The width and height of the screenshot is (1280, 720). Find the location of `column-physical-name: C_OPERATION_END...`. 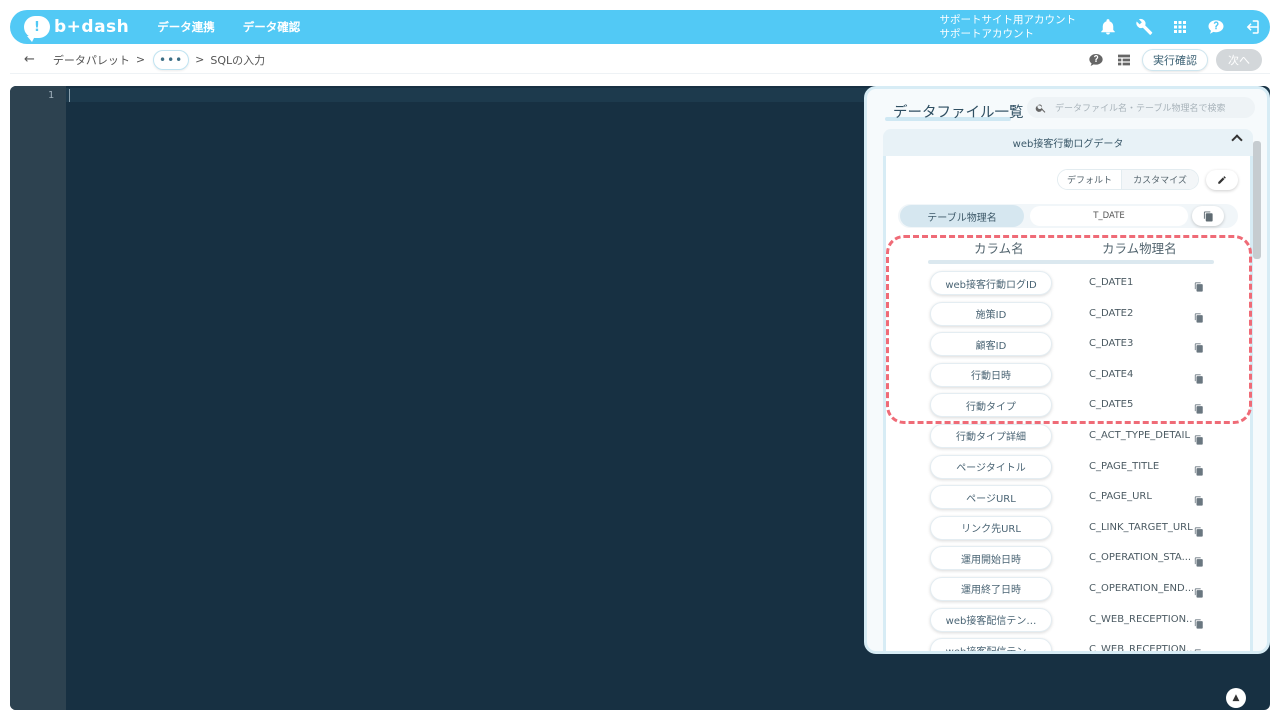

column-physical-name: C_OPERATION_END... is located at coordinates (1141, 588).